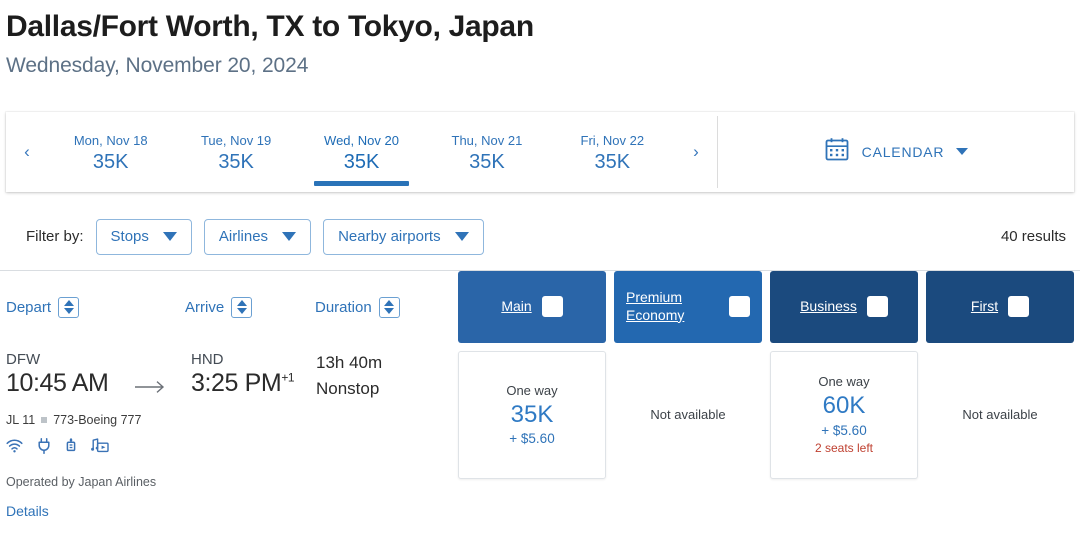 The image size is (1080, 556). I want to click on filter-label: Nearby airports, so click(389, 236).